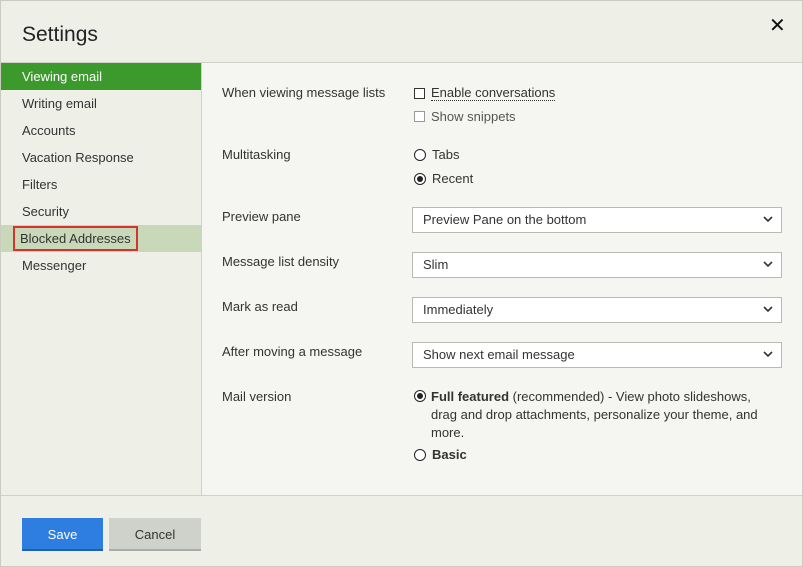 This screenshot has height=567, width=803. What do you see at coordinates (78, 157) in the screenshot?
I see `sidebar-item-label: Vacation Response` at bounding box center [78, 157].